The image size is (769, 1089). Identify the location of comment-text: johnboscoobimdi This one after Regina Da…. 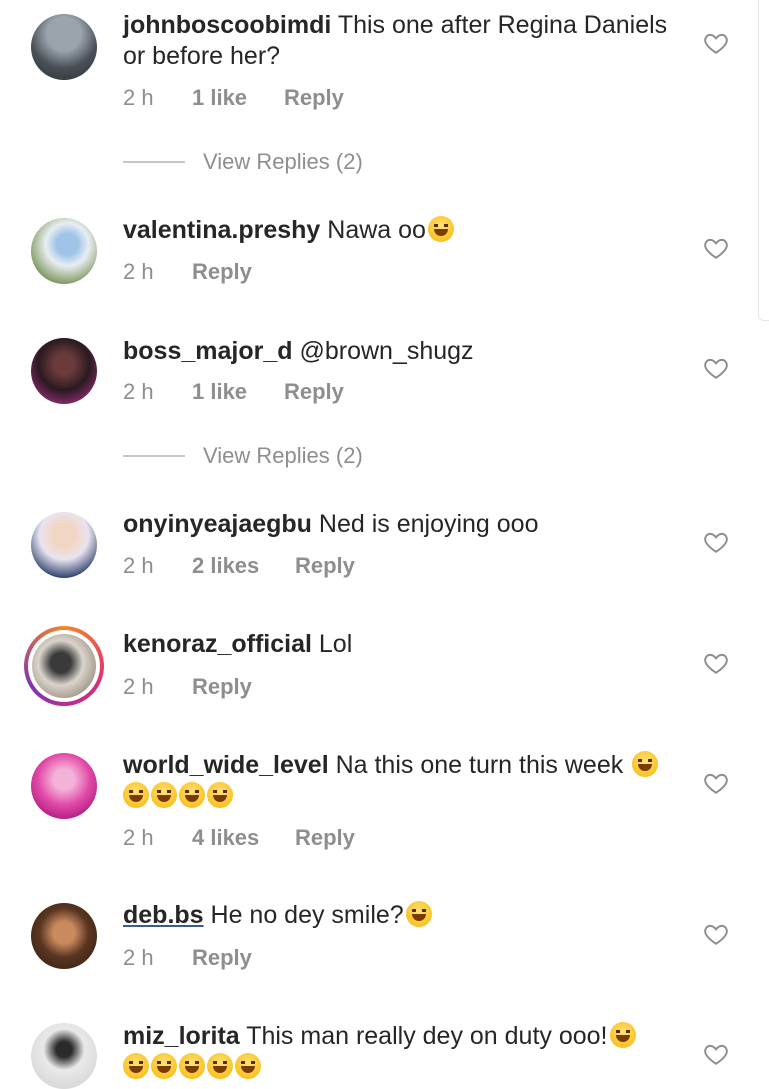
(405, 41).